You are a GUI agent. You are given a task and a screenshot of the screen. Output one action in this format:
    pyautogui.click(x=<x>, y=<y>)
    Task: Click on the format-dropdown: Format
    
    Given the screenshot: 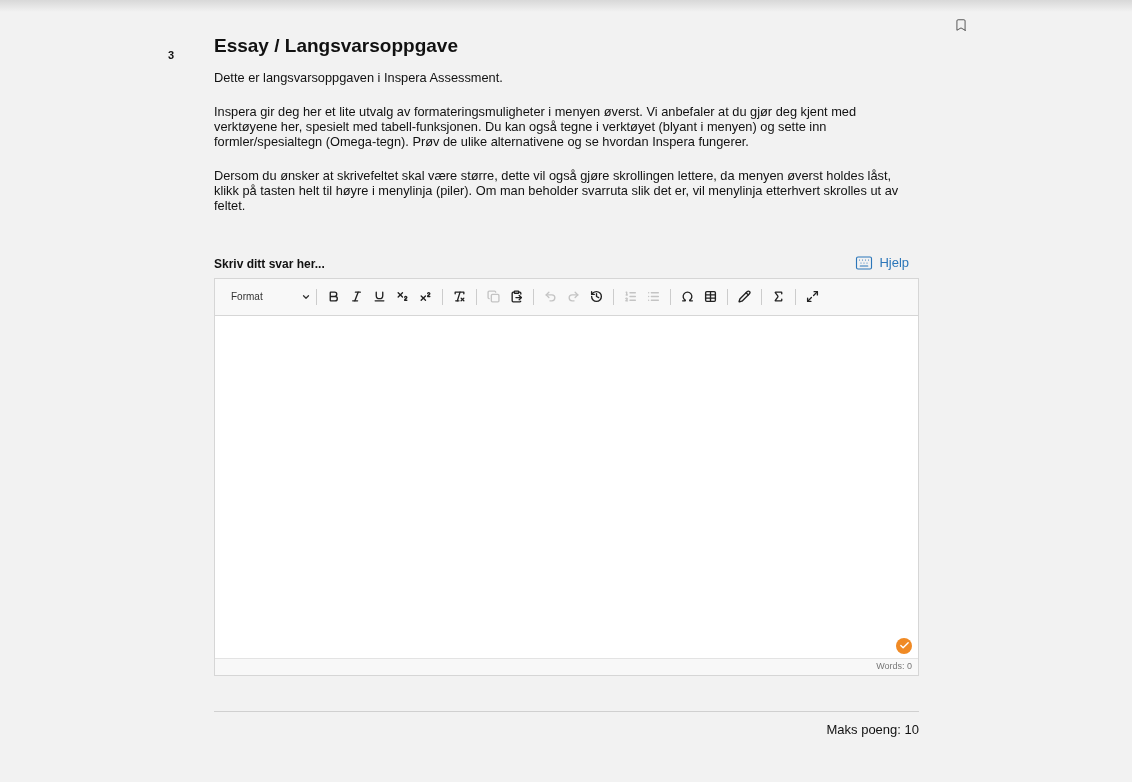 What is the action you would take?
    pyautogui.click(x=271, y=296)
    